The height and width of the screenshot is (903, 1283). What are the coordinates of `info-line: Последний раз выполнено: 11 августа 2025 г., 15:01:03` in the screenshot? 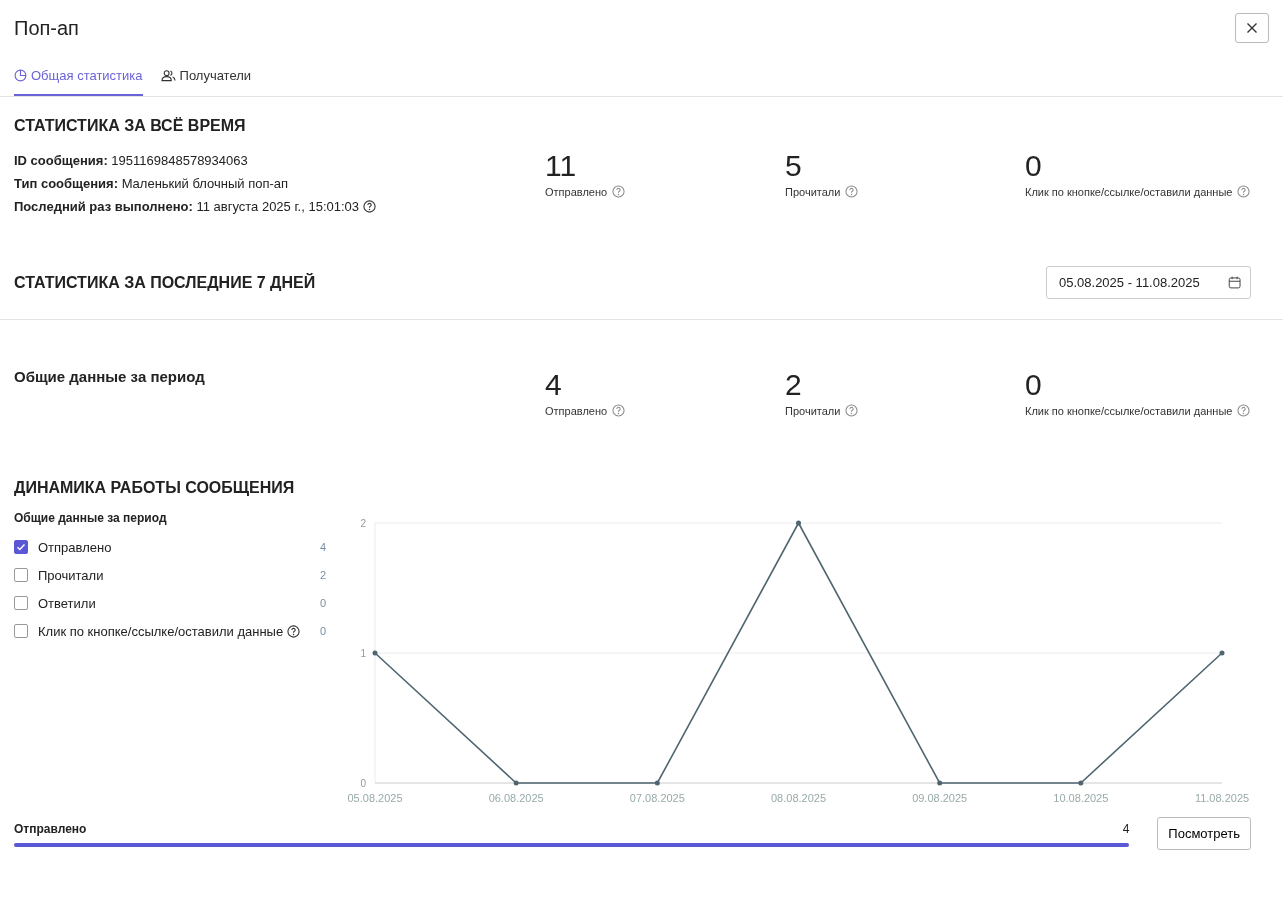 It's located at (187, 207).